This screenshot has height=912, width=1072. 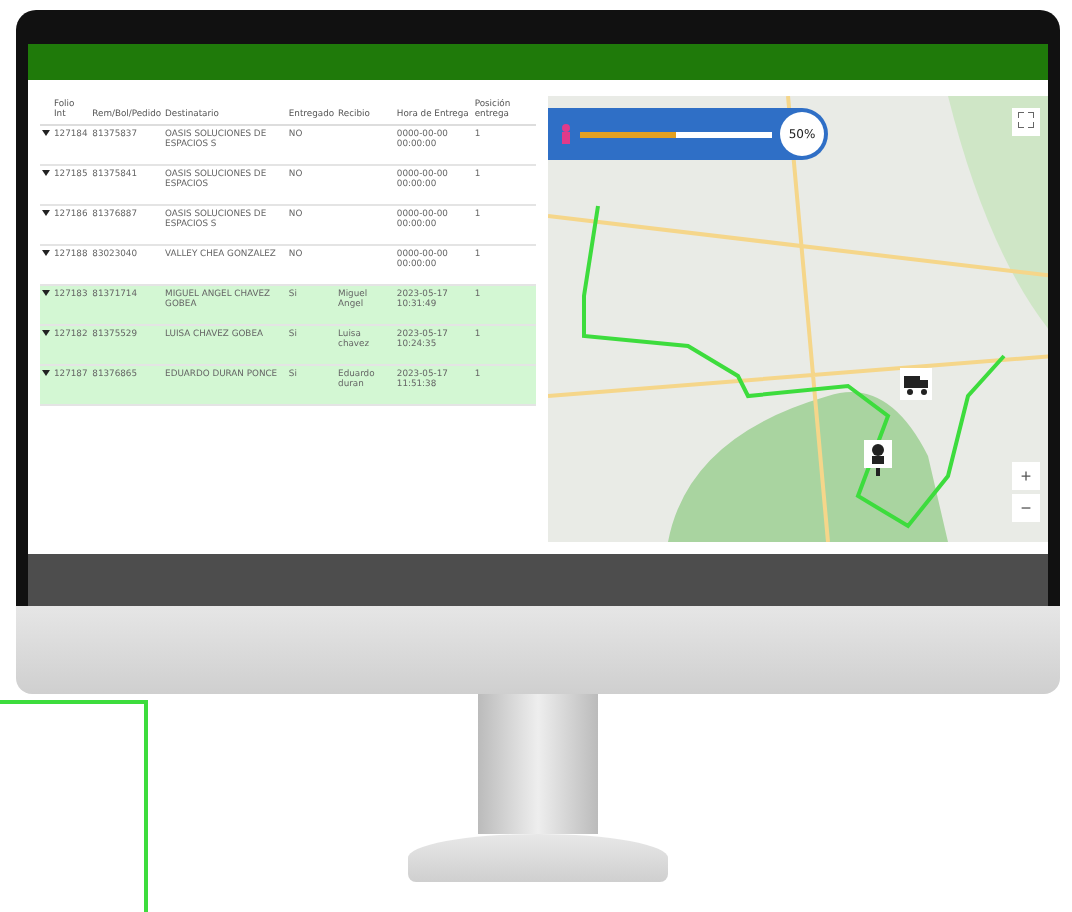 I want to click on truck-icon, so click(x=916, y=384).